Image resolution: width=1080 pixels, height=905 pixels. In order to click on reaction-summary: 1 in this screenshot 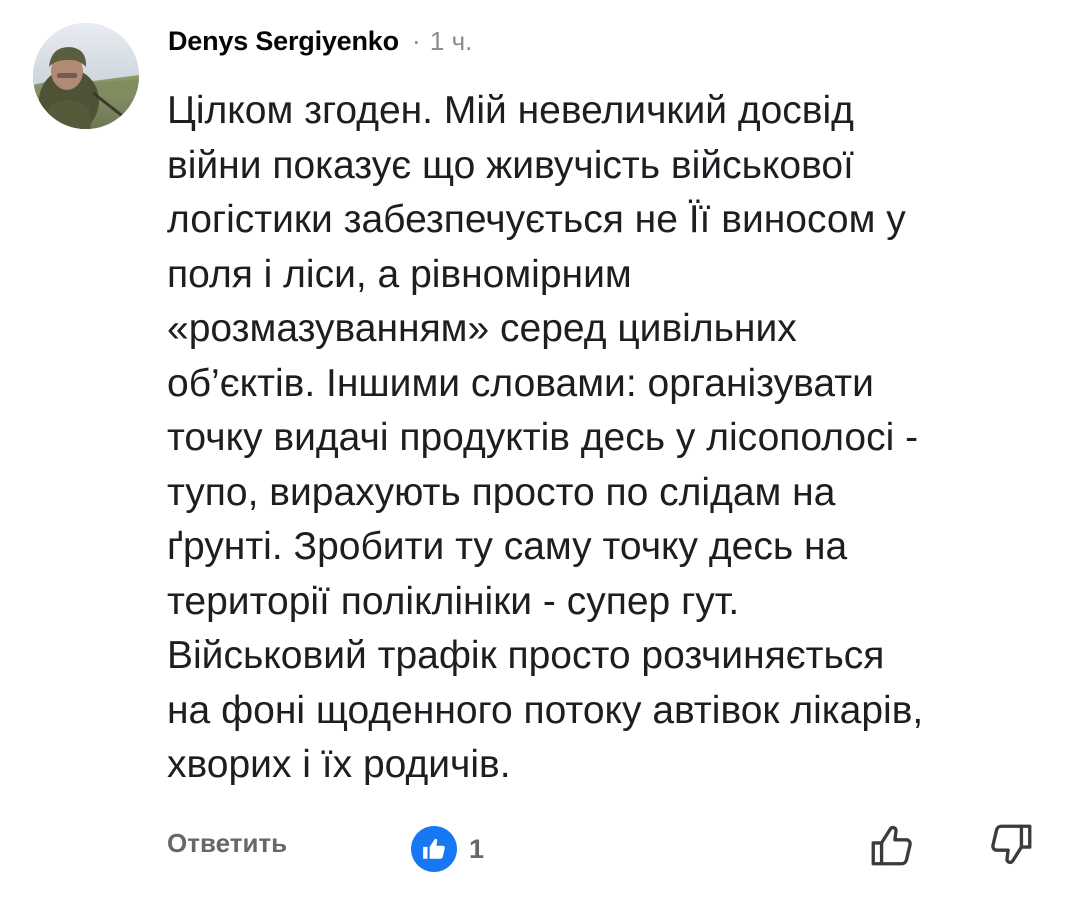, I will do `click(447, 849)`.